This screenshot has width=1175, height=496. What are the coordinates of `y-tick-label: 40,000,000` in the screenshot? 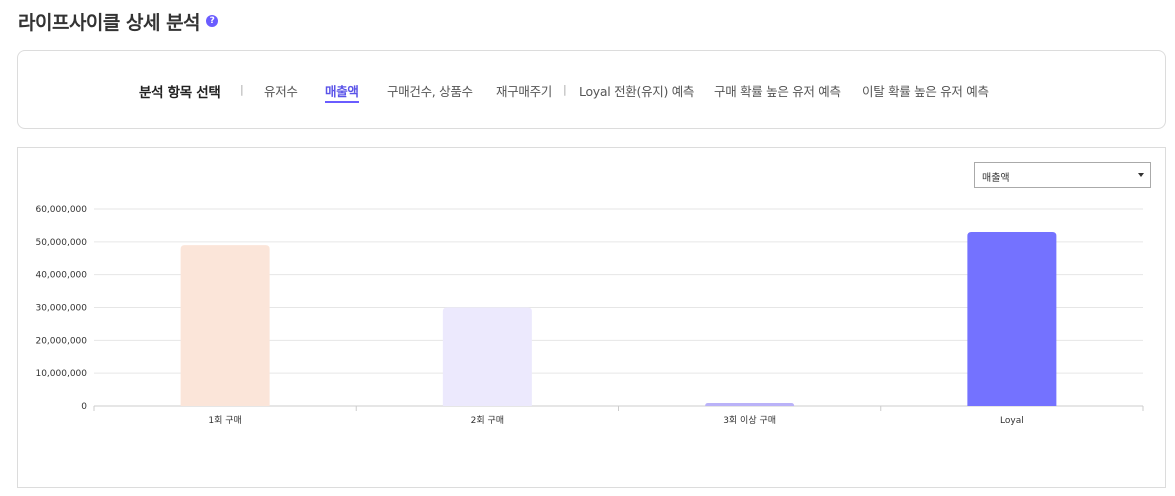 It's located at (61, 276).